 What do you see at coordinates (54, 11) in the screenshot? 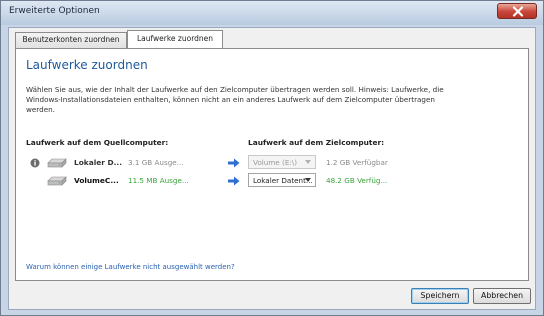
I see `window-title: Erweiterte Optionen` at bounding box center [54, 11].